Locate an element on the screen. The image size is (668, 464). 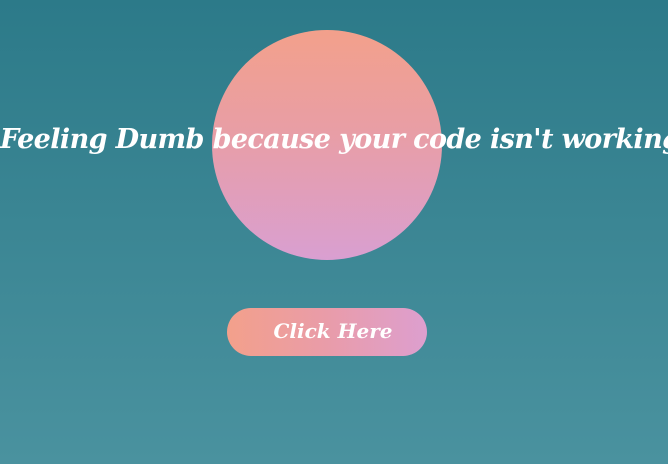
button-label: Click Here is located at coordinates (333, 331).